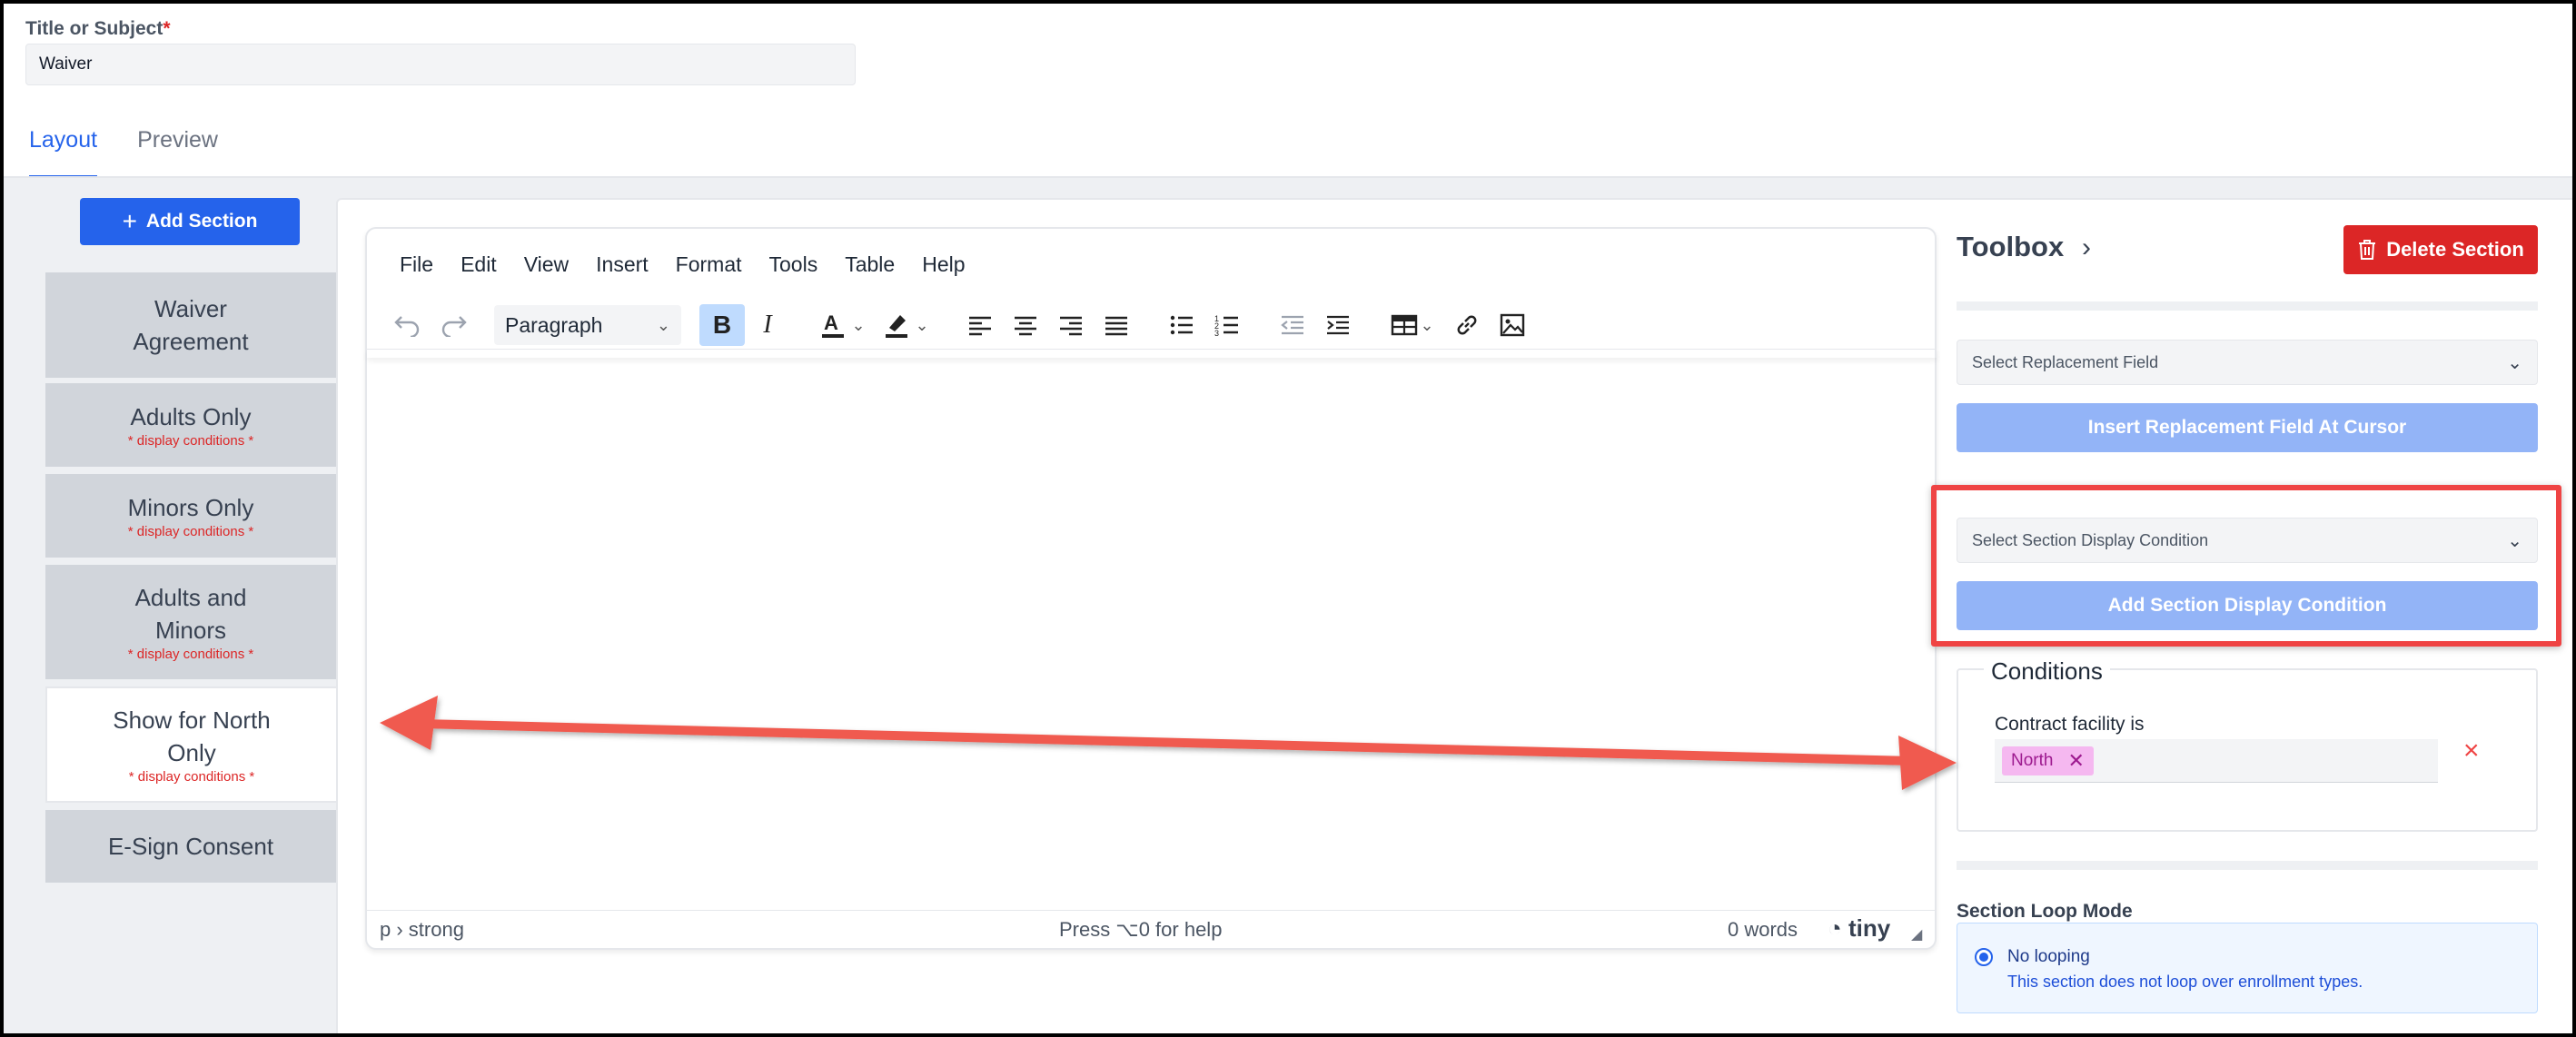  I want to click on annotation-double-arrow, so click(1168, 743).